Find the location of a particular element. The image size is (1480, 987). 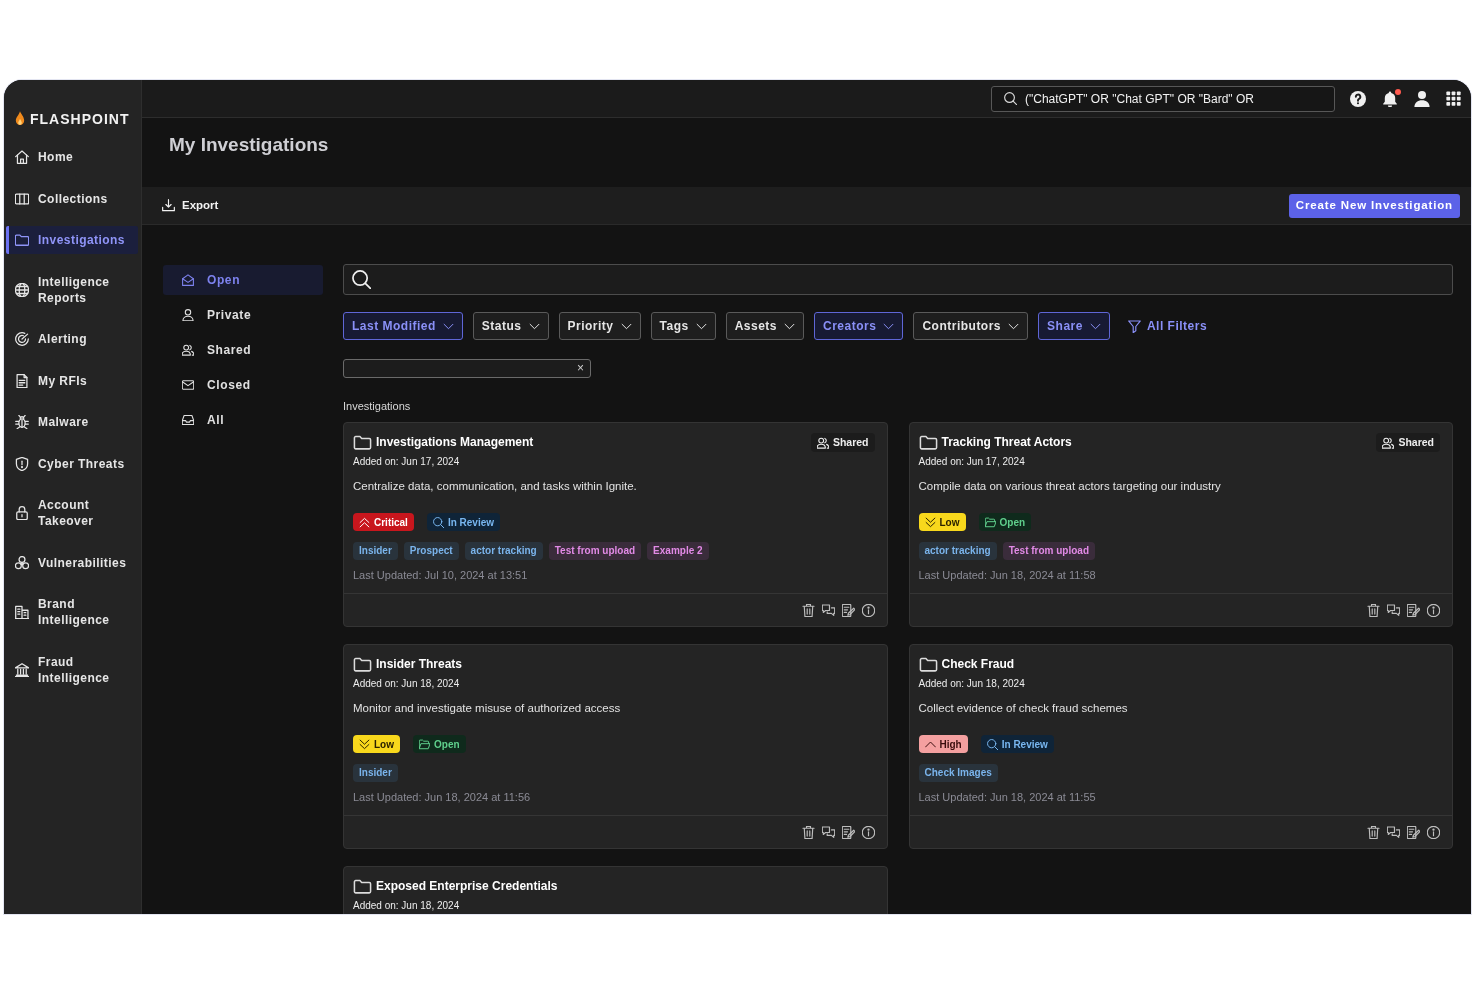

sidebar-item: Investigations is located at coordinates (72, 240).